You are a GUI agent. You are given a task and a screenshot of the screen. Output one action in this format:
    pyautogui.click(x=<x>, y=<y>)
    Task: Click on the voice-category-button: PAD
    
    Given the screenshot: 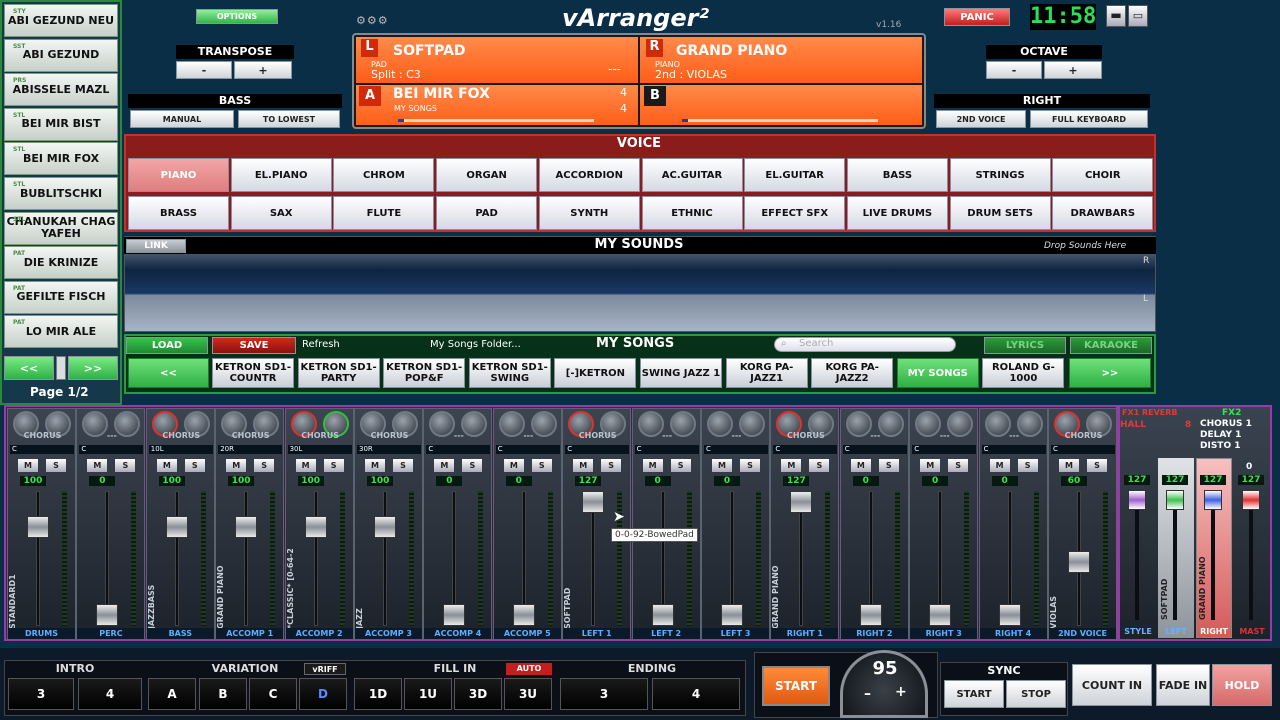 What is the action you would take?
    pyautogui.click(x=487, y=213)
    